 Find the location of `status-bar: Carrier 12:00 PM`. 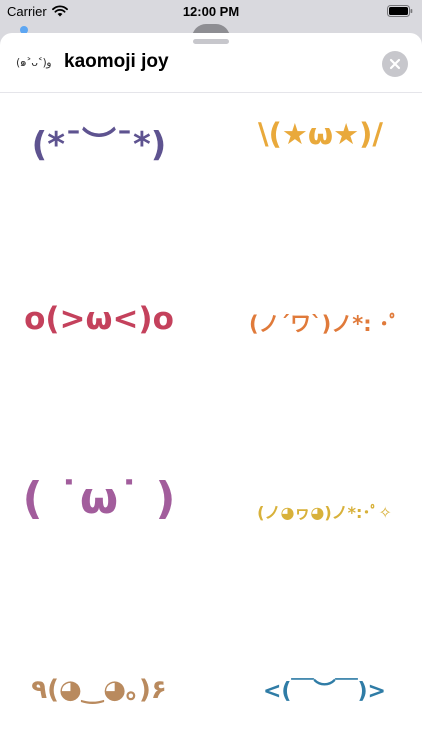

status-bar: Carrier 12:00 PM is located at coordinates (211, 12).